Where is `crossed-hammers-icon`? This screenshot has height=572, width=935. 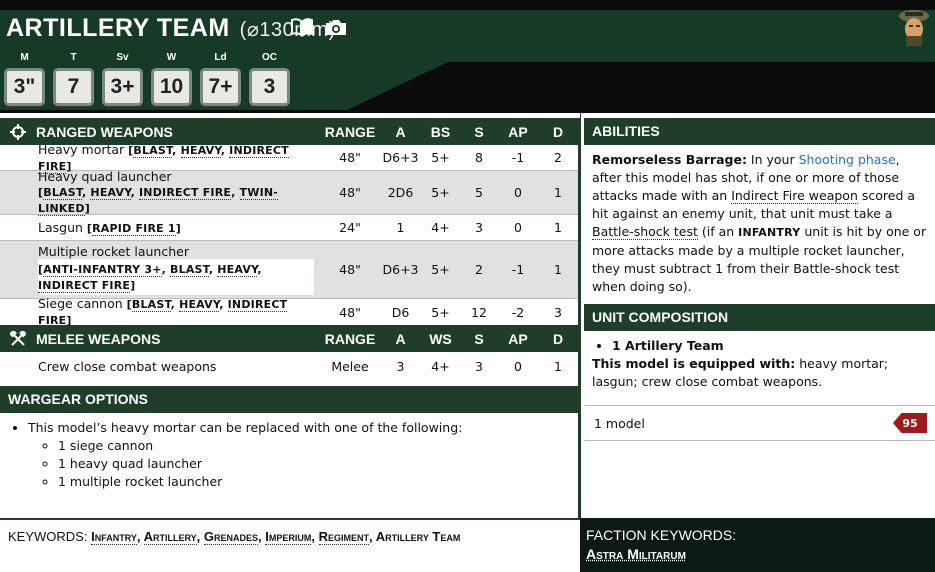
crossed-hammers-icon is located at coordinates (18, 338).